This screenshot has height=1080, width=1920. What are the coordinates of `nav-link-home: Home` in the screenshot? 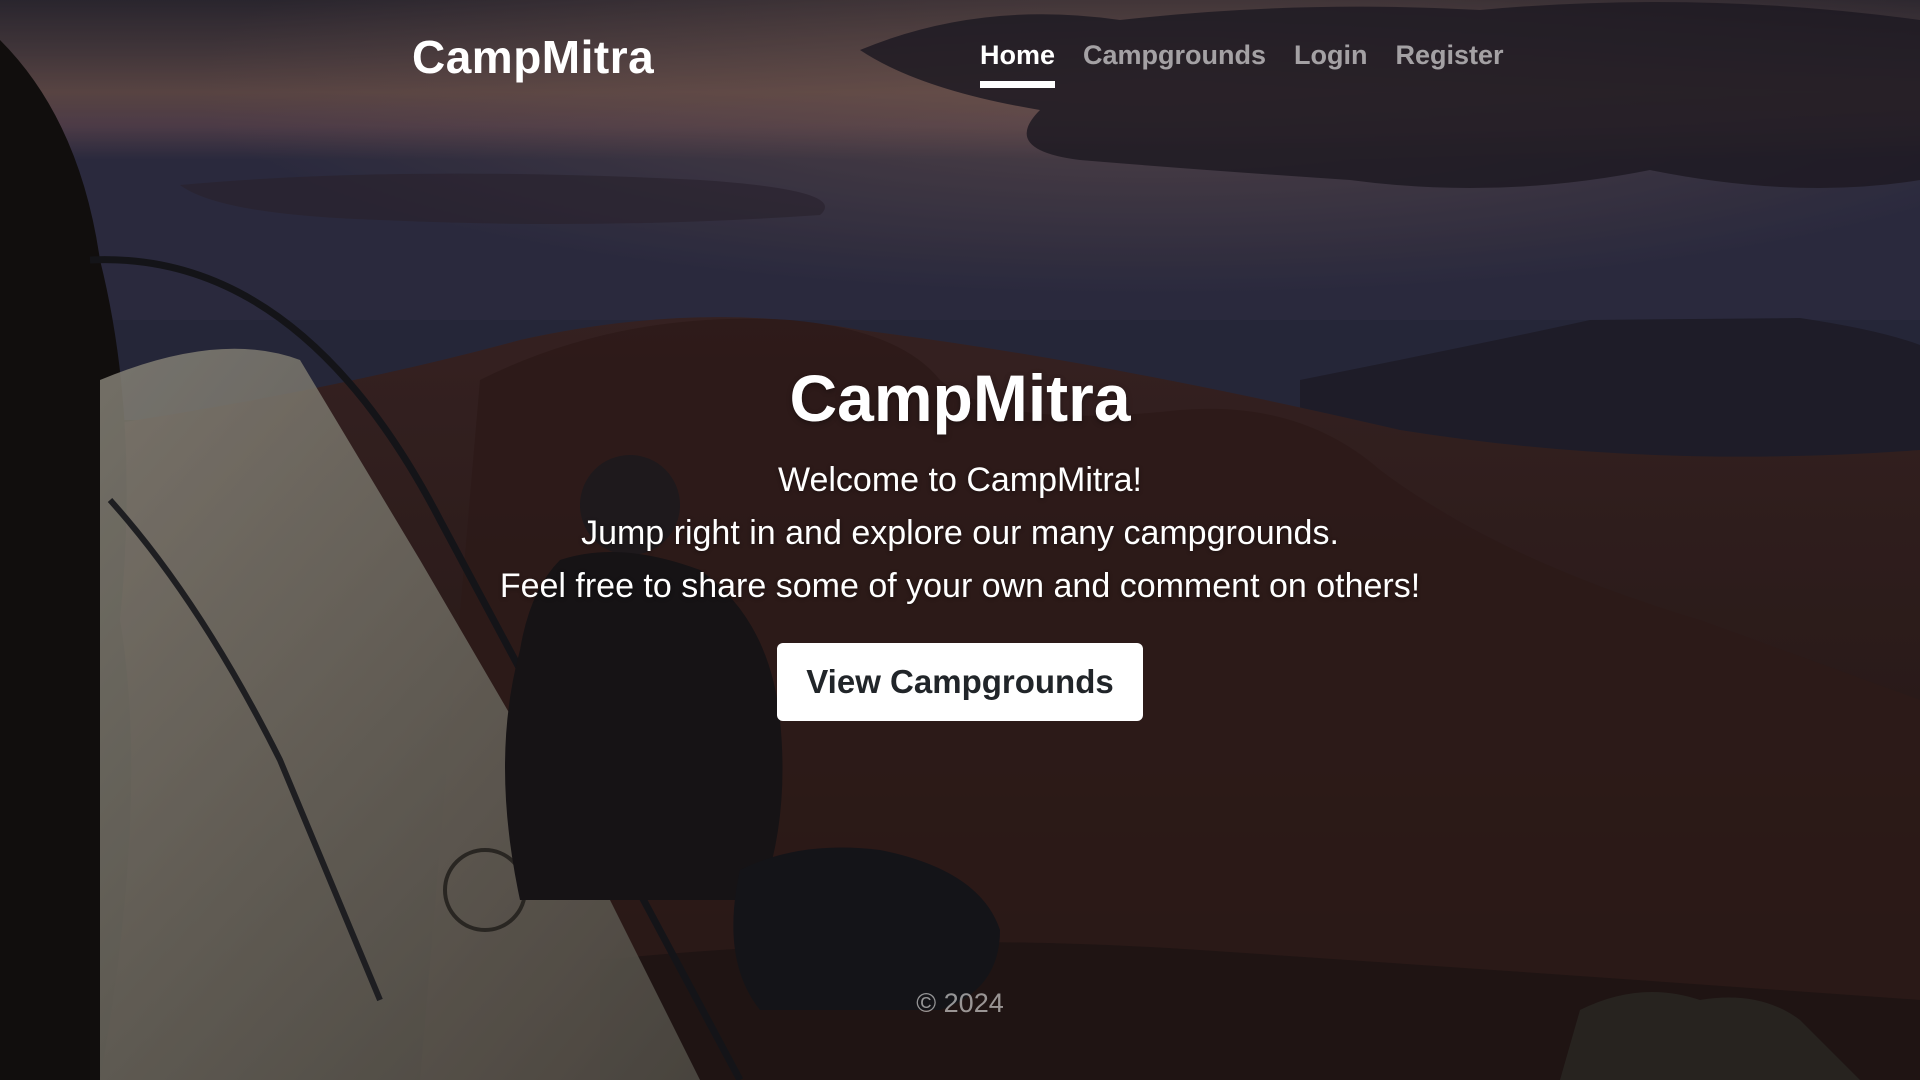 It's located at (1018, 64).